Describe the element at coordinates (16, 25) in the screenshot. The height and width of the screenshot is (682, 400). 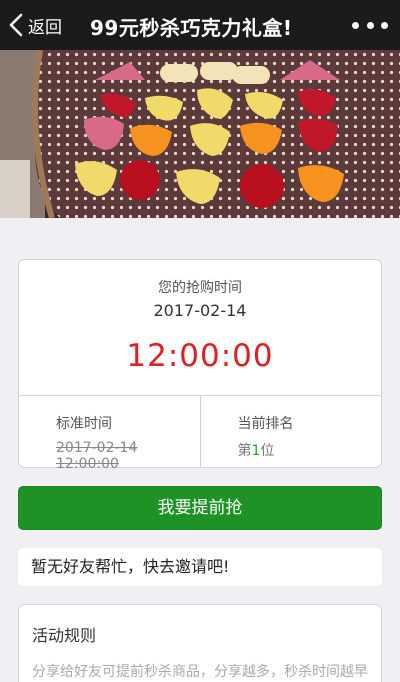
I see `chevron-left-icon` at that location.